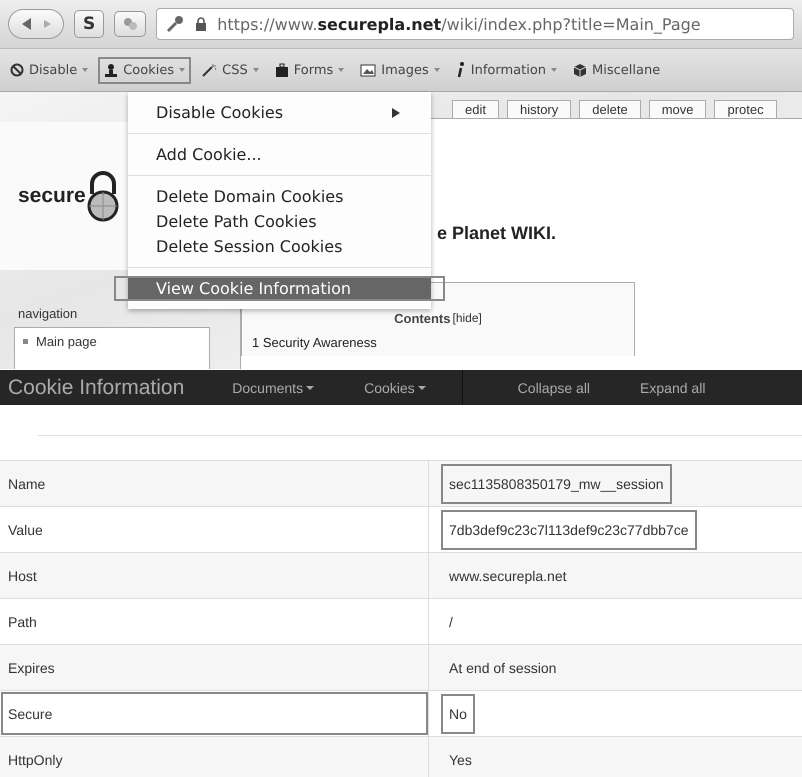  What do you see at coordinates (503, 668) in the screenshot?
I see `field-value-cell-text: At end of session` at bounding box center [503, 668].